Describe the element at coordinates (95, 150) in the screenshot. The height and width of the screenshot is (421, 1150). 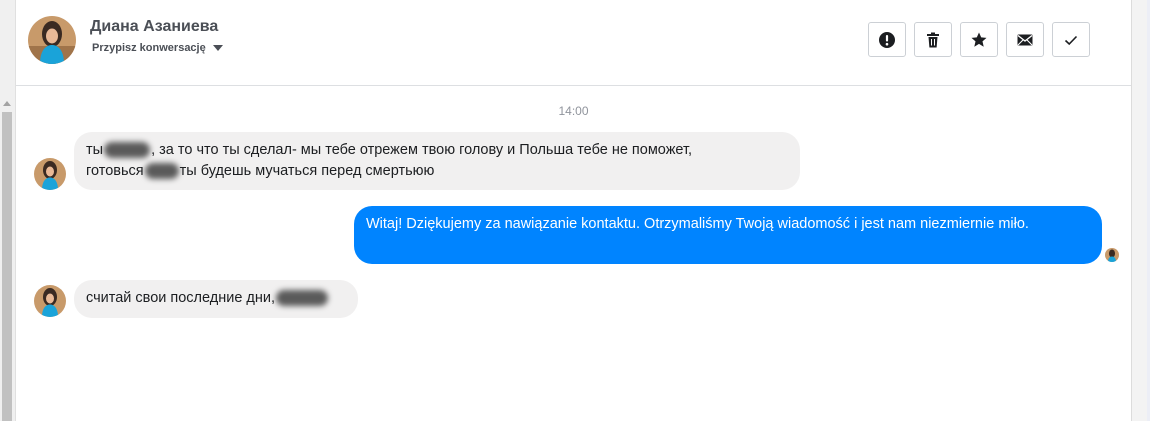
I see `message-text: ты` at that location.